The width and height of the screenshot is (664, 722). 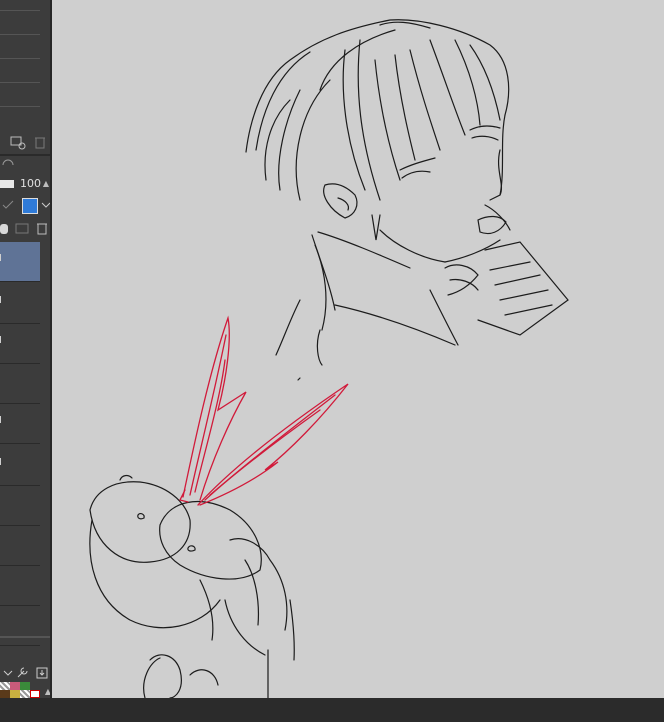 What do you see at coordinates (42, 674) in the screenshot?
I see `export-icon` at bounding box center [42, 674].